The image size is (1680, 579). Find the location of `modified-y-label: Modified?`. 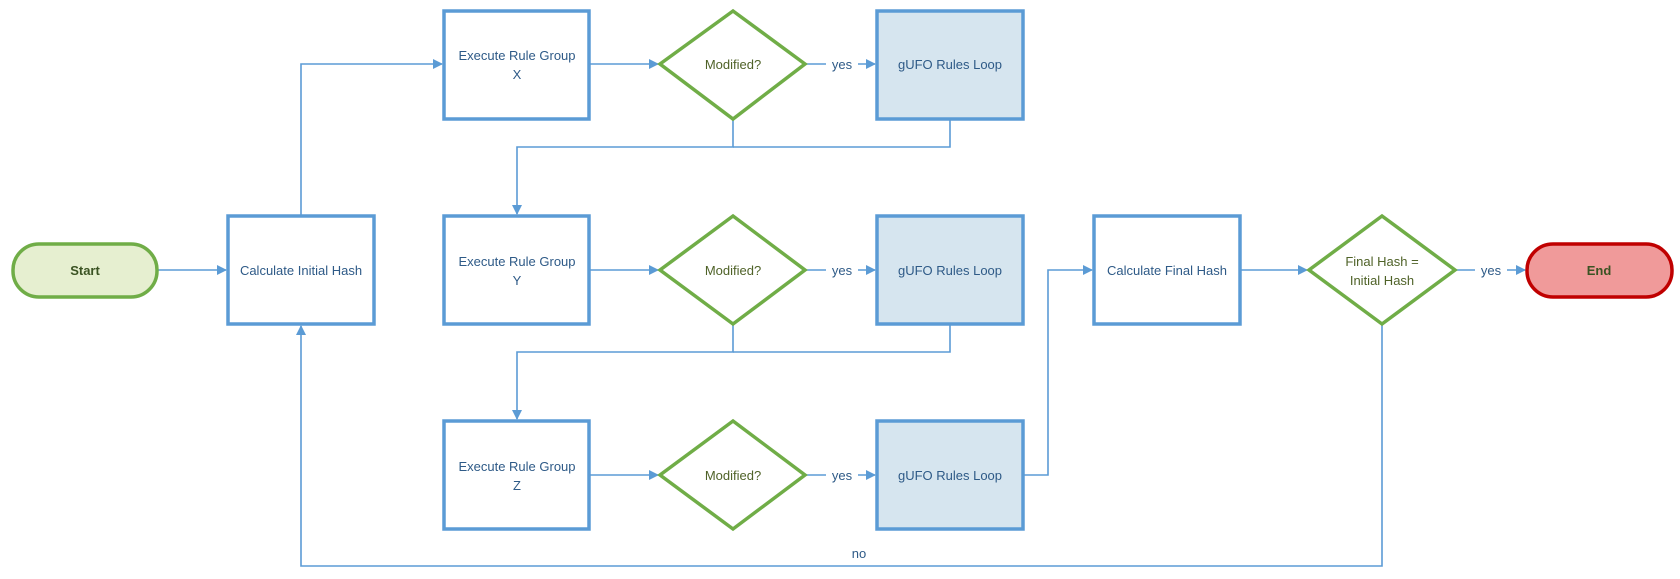

modified-y-label: Modified? is located at coordinates (733, 270).